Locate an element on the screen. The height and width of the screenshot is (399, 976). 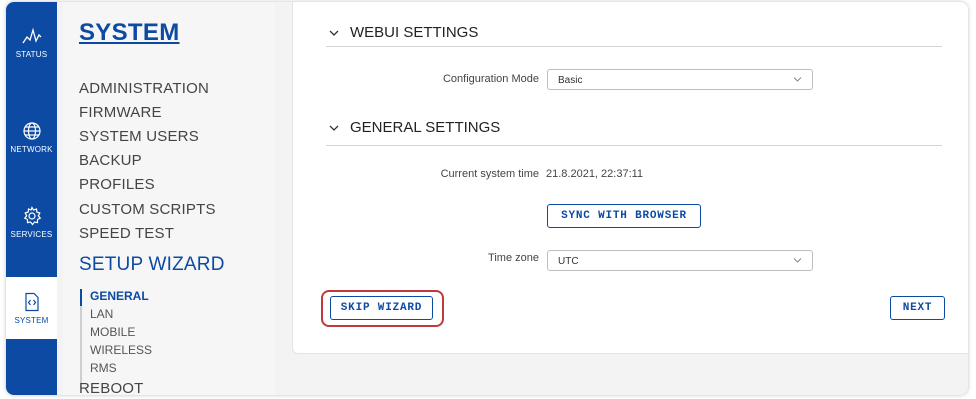
submenu-item-mobile: MOBILE is located at coordinates (112, 332).